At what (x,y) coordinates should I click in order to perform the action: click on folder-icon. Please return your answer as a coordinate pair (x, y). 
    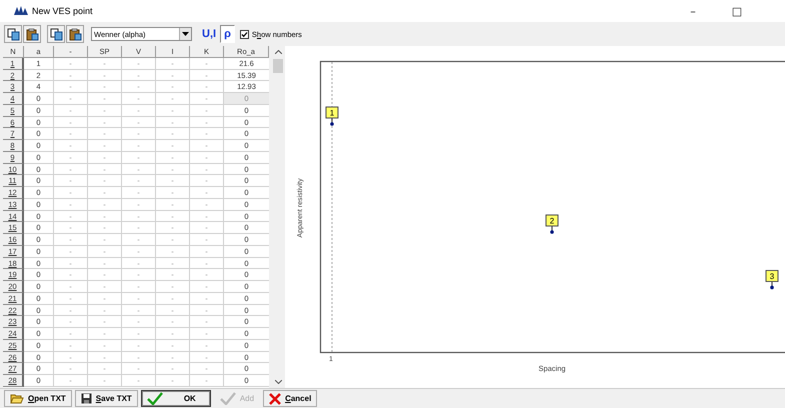
    Looking at the image, I should click on (17, 398).